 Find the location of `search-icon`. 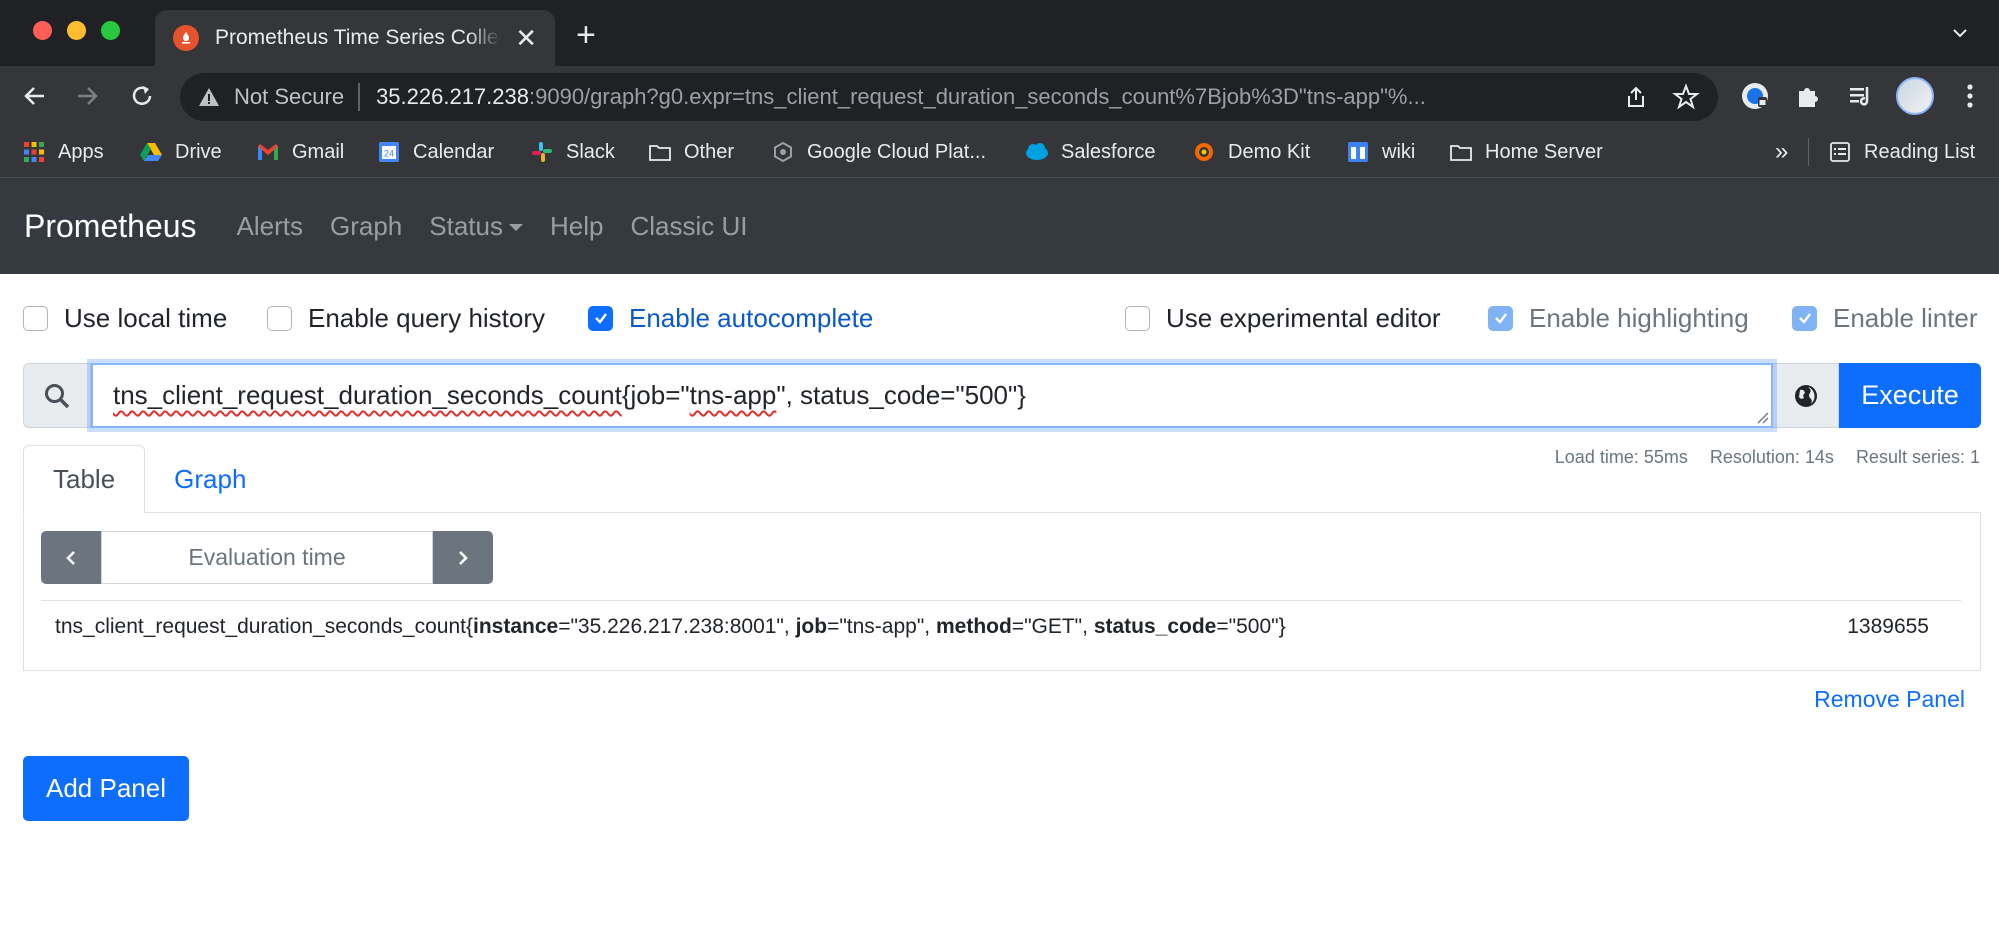

search-icon is located at coordinates (57, 395).